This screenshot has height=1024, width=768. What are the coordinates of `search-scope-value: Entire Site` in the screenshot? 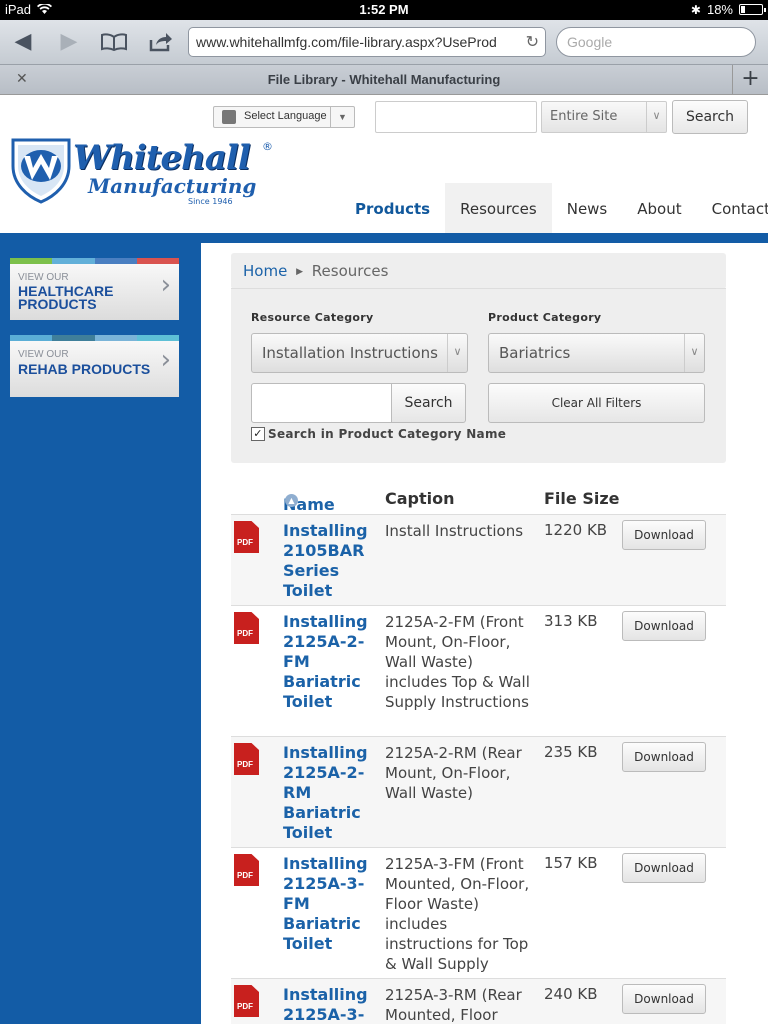 It's located at (584, 116).